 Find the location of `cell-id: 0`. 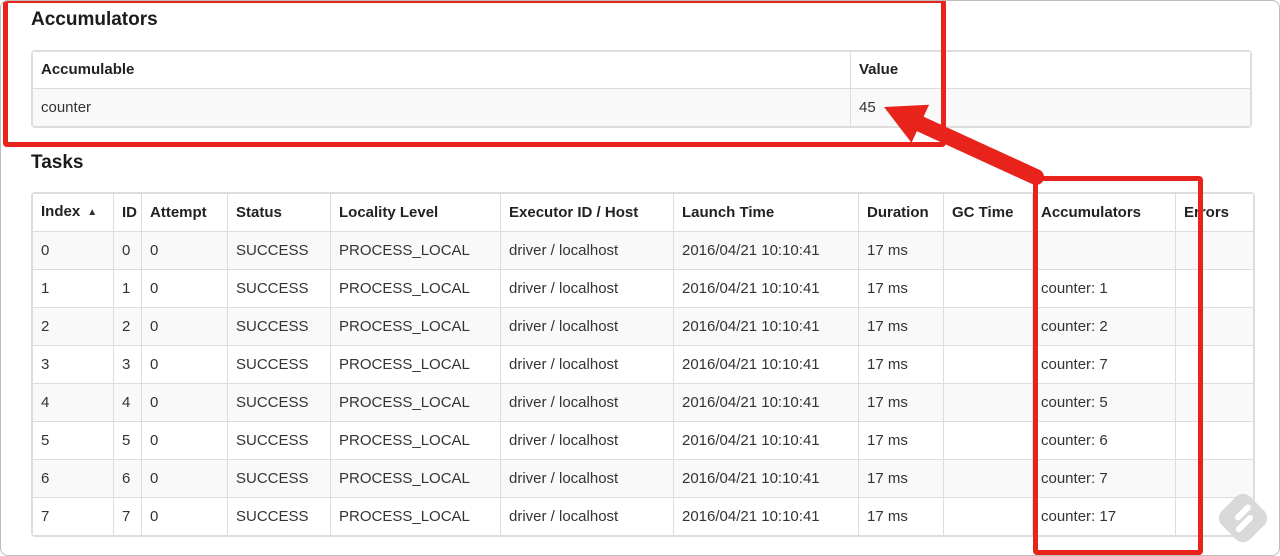

cell-id: 0 is located at coordinates (127, 250).